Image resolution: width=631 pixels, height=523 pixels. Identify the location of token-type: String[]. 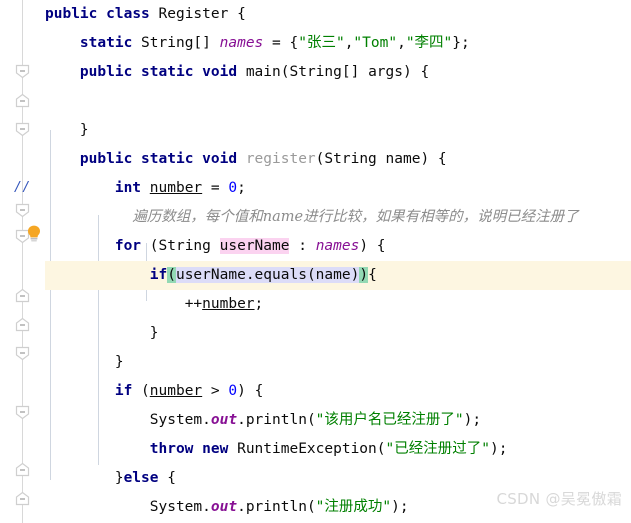
(324, 72).